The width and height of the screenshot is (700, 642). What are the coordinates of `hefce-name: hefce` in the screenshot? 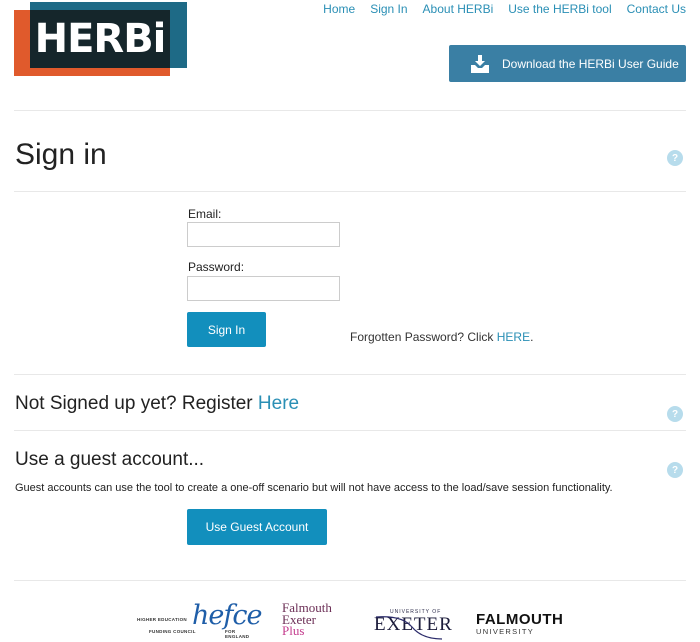 It's located at (227, 615).